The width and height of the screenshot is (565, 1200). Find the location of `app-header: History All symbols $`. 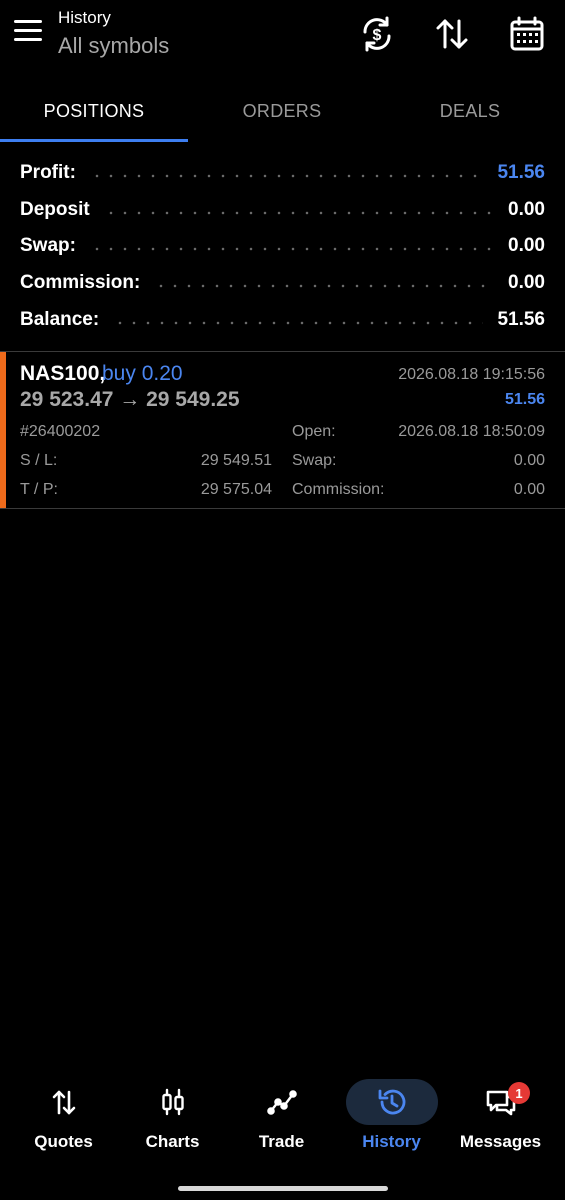

app-header: History All symbols $ is located at coordinates (282, 40).